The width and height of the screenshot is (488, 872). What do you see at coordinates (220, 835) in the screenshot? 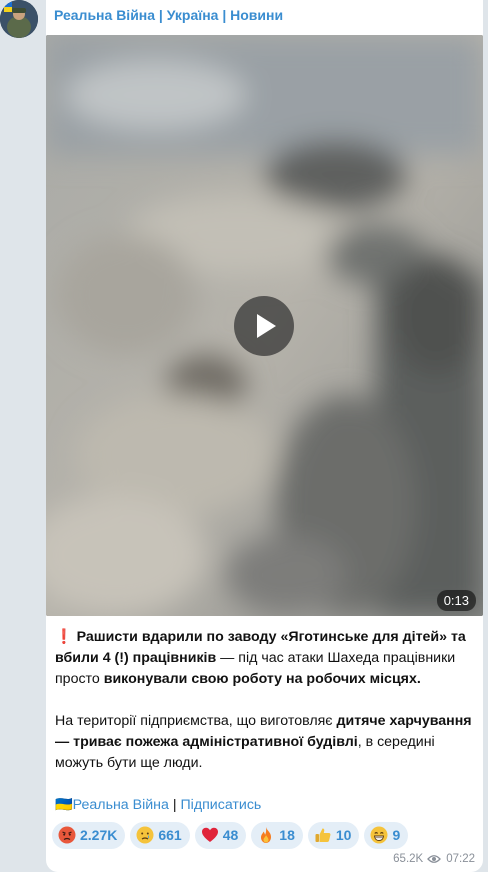
I see `reaction-heart: 48` at bounding box center [220, 835].